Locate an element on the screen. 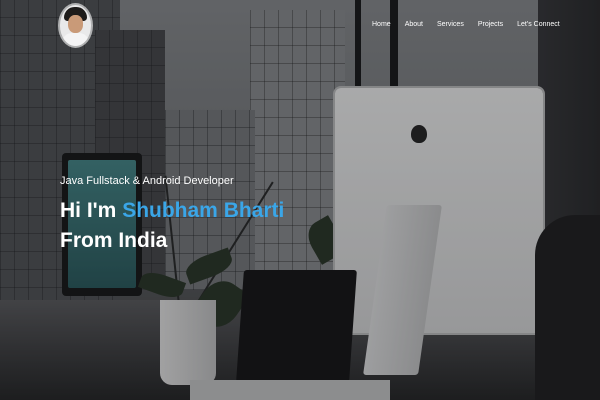  headline-line-1: Hi I'm Shubham Bharti is located at coordinates (172, 211).